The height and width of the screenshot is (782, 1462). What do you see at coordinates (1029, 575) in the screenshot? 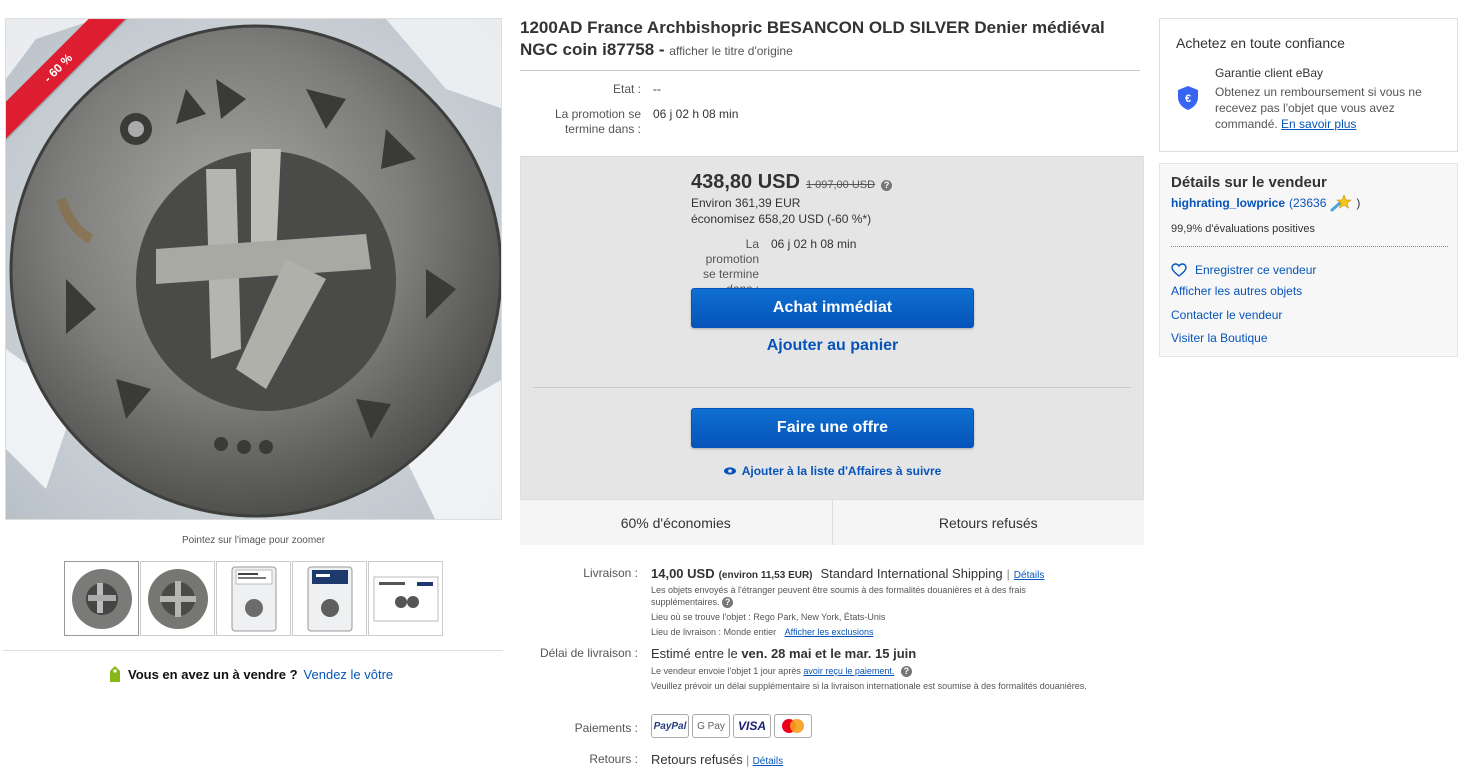
I see `shipping-details-link: Détails` at bounding box center [1029, 575].